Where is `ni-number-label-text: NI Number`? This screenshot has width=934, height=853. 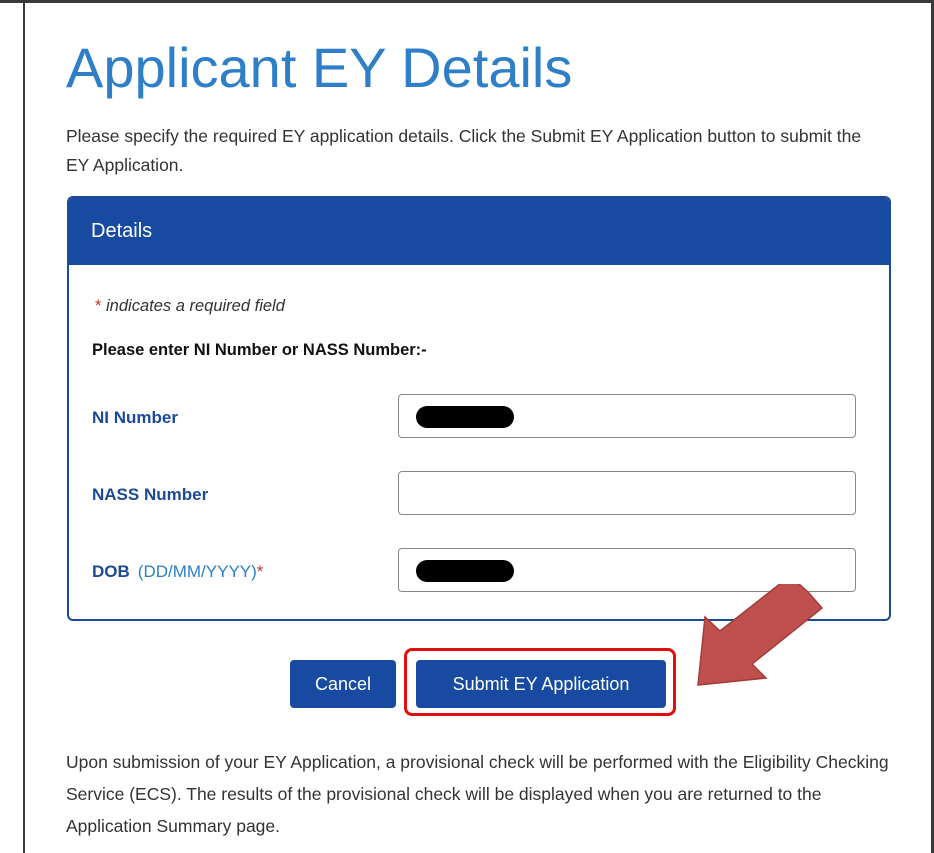
ni-number-label-text: NI Number is located at coordinates (135, 417).